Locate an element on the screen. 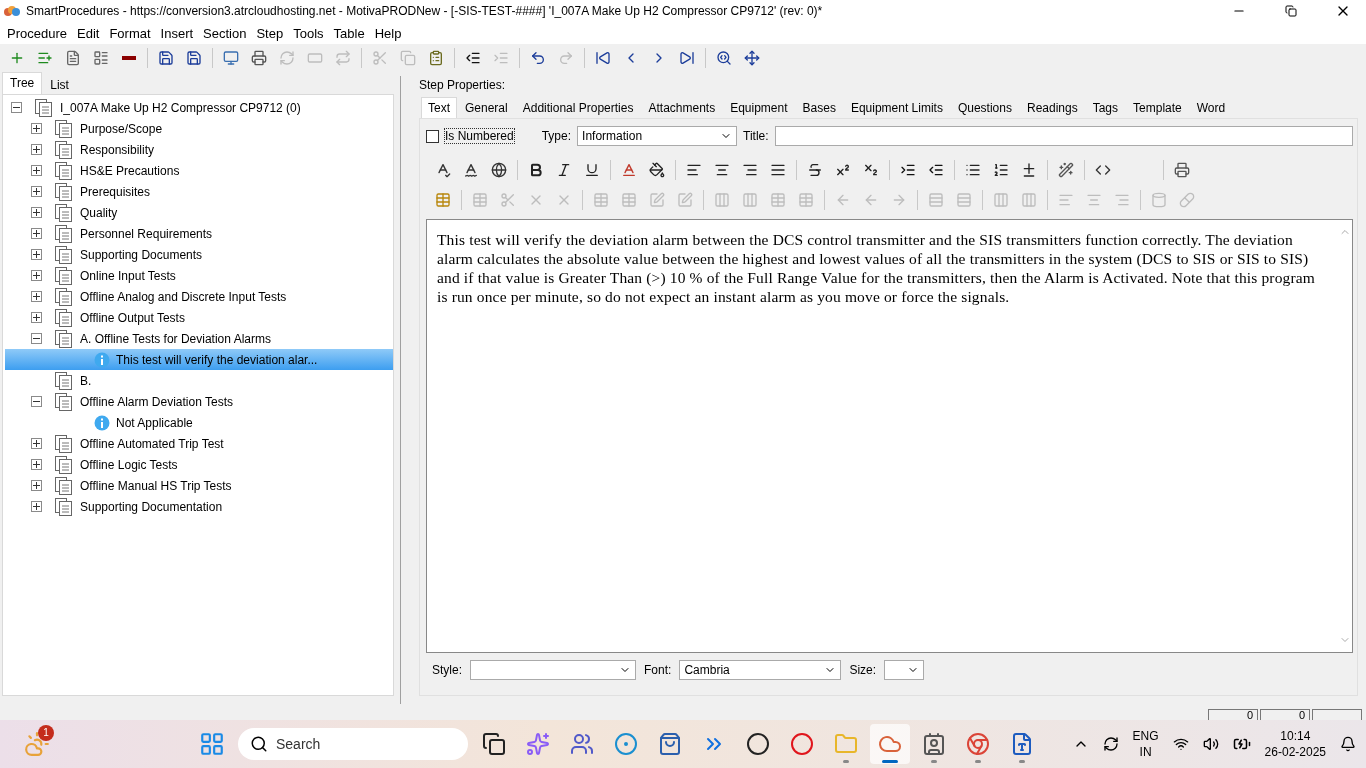 The width and height of the screenshot is (1366, 768). tree-item: I_007A Make Up H2 Compressor CP9712 (0) is located at coordinates (180, 107).